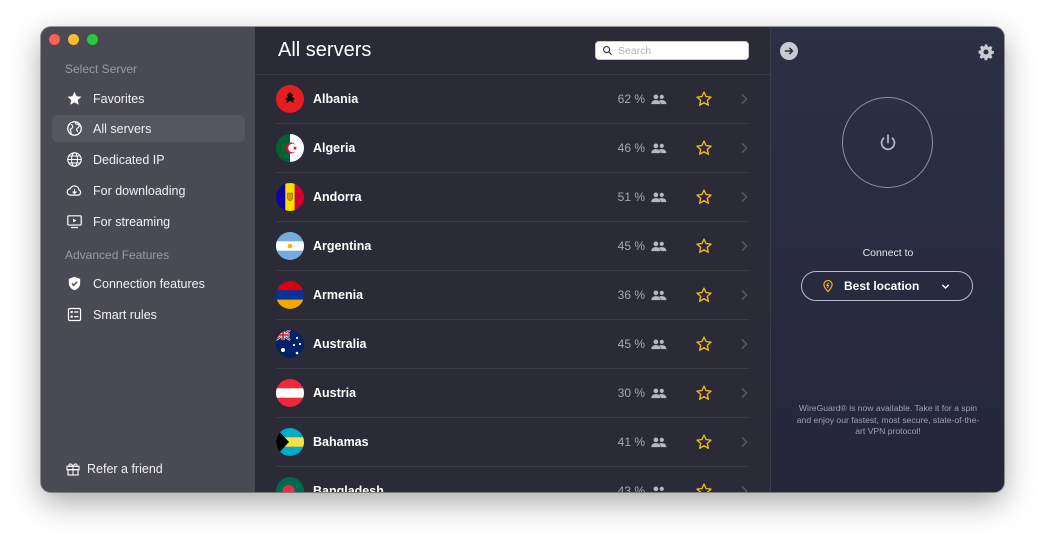 The width and height of the screenshot is (1045, 550). Describe the element at coordinates (512, 442) in the screenshot. I see `server-row-bahamas: Bahamas 41 %` at that location.